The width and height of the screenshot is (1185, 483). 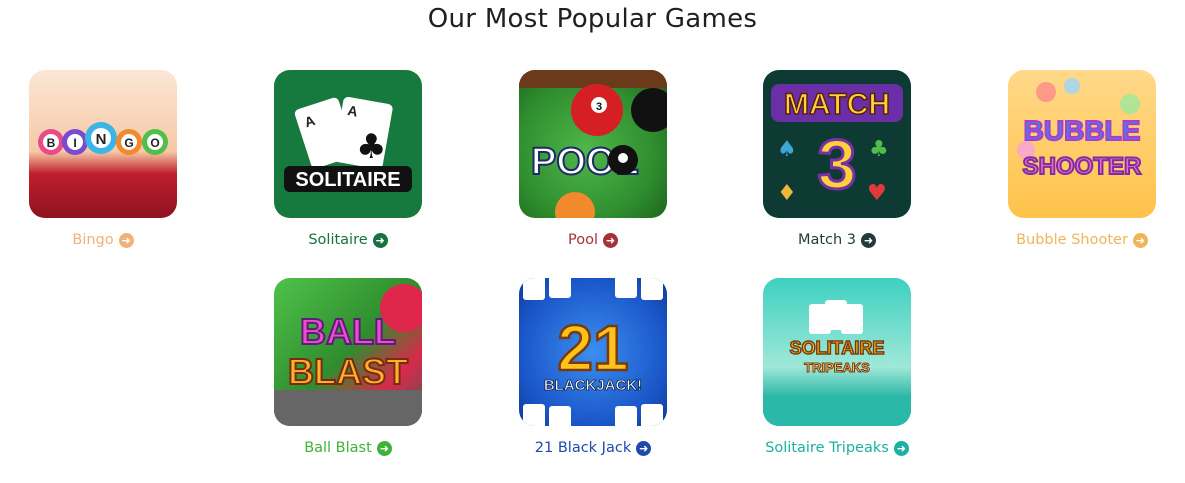 What do you see at coordinates (74, 143) in the screenshot?
I see `svg-text: I` at bounding box center [74, 143].